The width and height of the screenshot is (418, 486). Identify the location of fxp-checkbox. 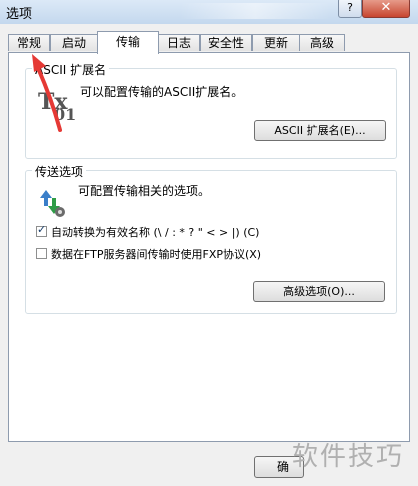
(41, 253).